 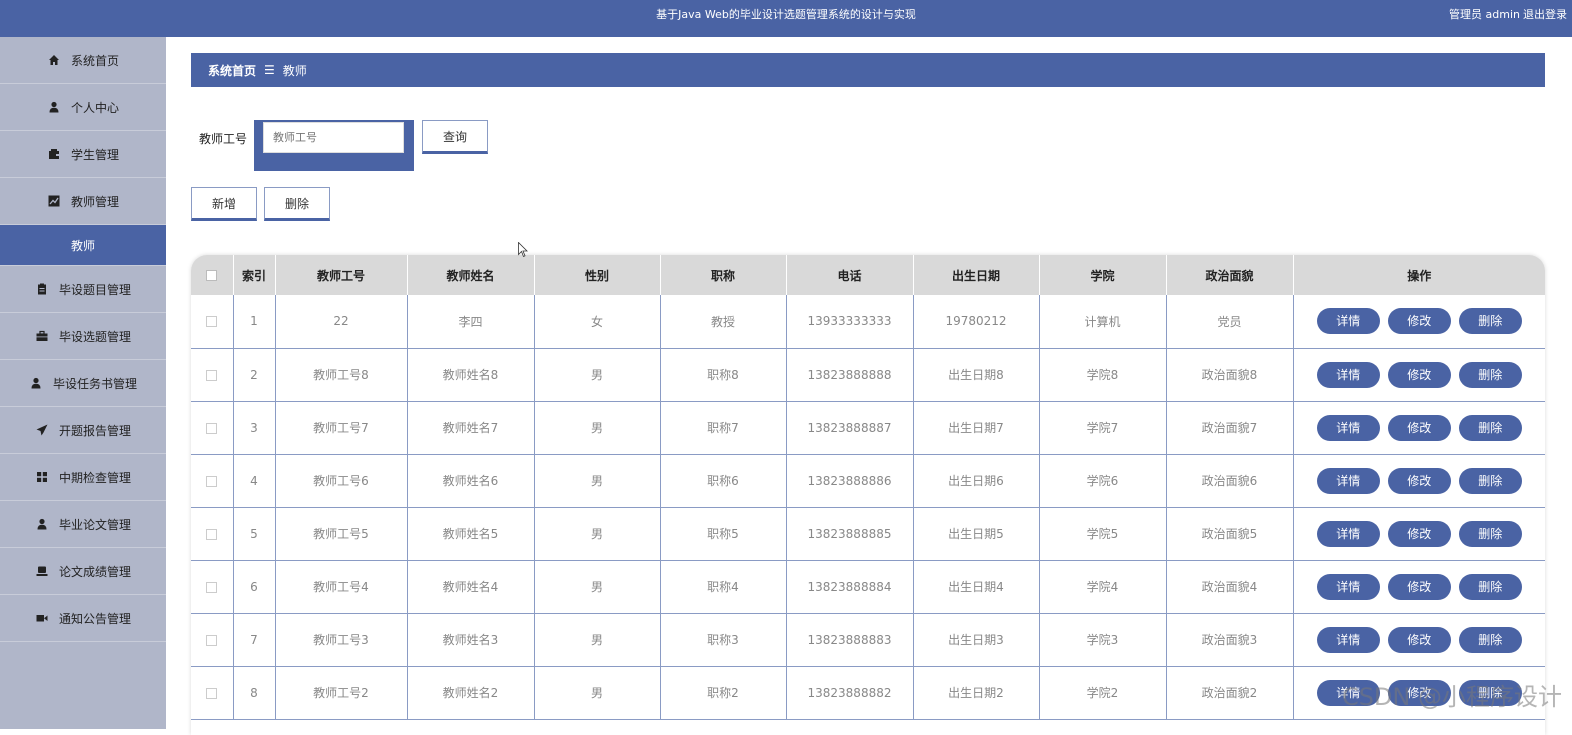 What do you see at coordinates (471, 587) in the screenshot?
I see `table-cell: 教师姓名4` at bounding box center [471, 587].